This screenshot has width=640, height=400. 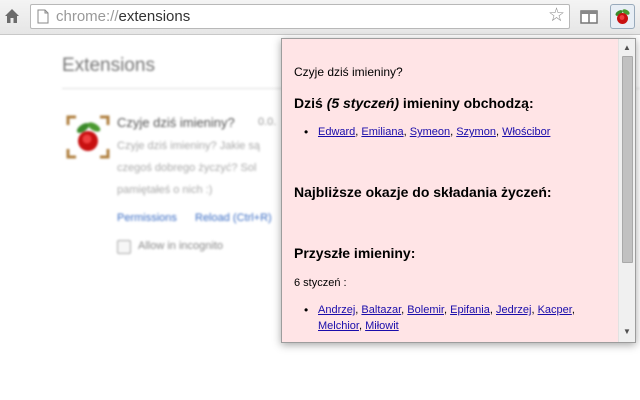 What do you see at coordinates (556, 16) in the screenshot?
I see `bookmark-star-icon: ☆` at bounding box center [556, 16].